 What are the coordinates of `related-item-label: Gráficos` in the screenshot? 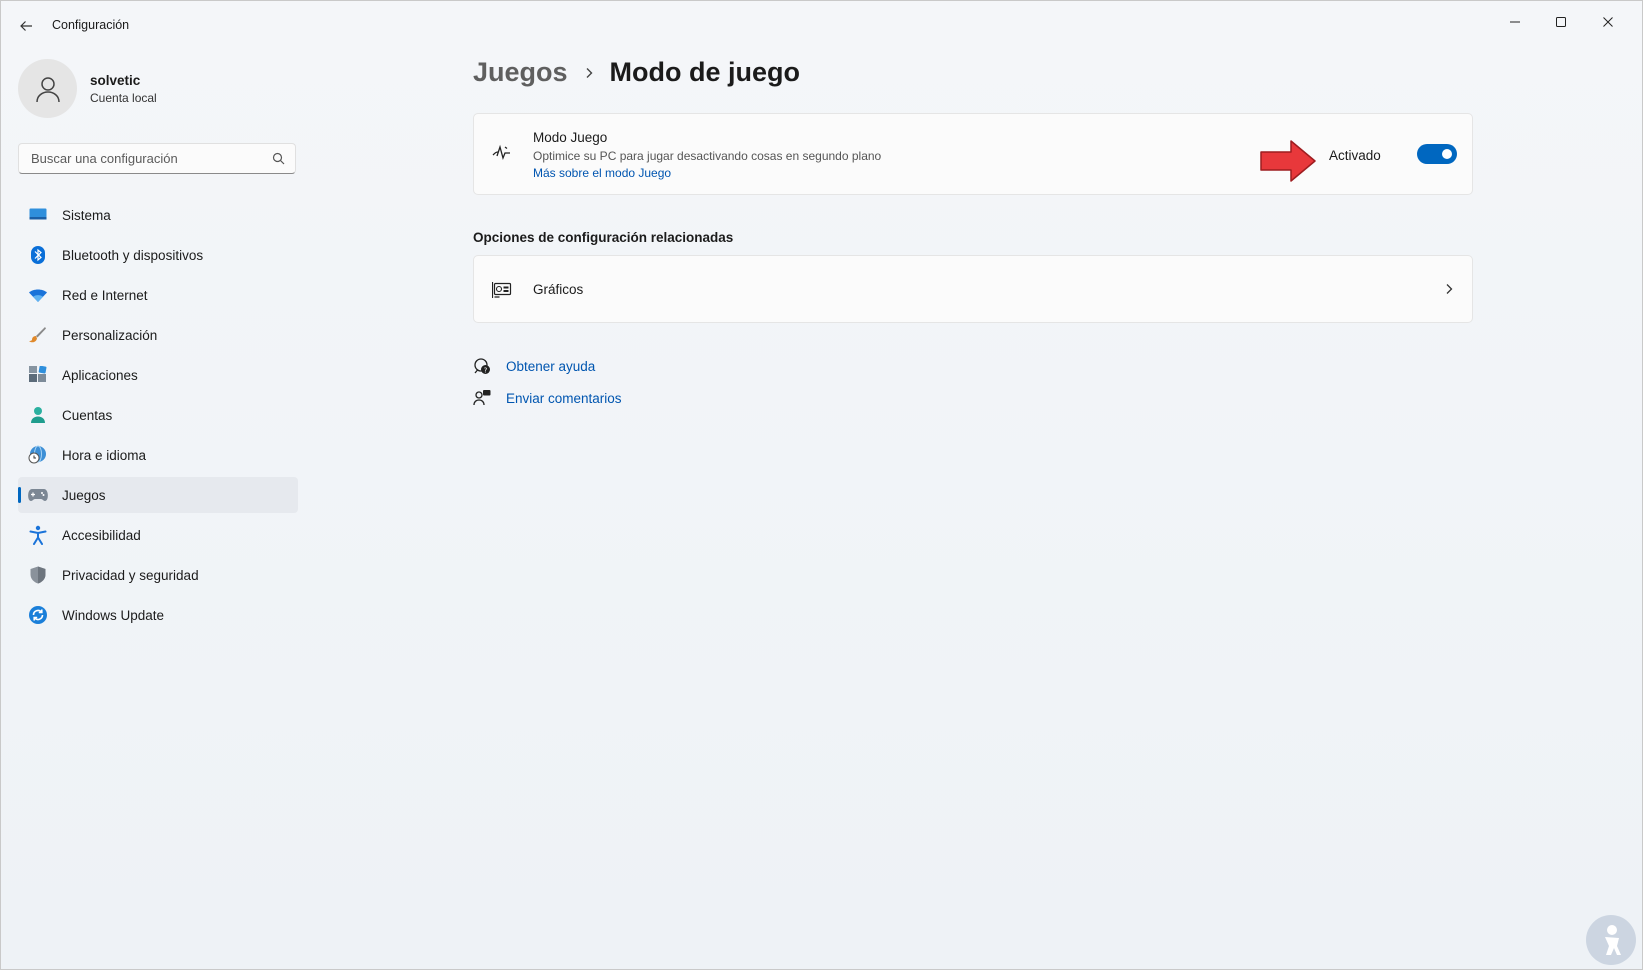 It's located at (558, 289).